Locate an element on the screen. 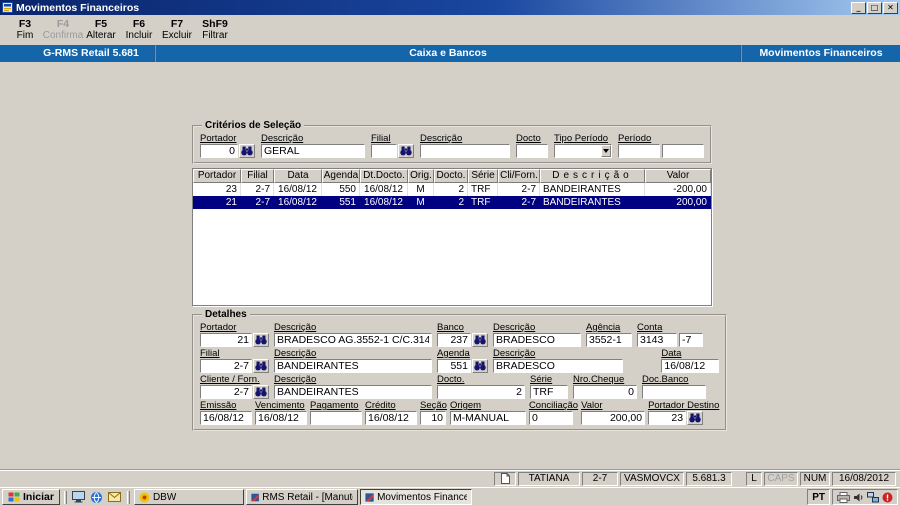 The image size is (900, 506). criteria-docto-input is located at coordinates (532, 151).